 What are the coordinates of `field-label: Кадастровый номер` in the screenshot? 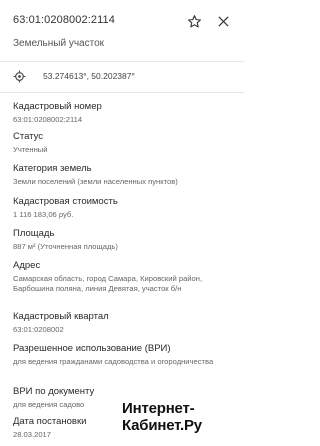 It's located at (57, 106).